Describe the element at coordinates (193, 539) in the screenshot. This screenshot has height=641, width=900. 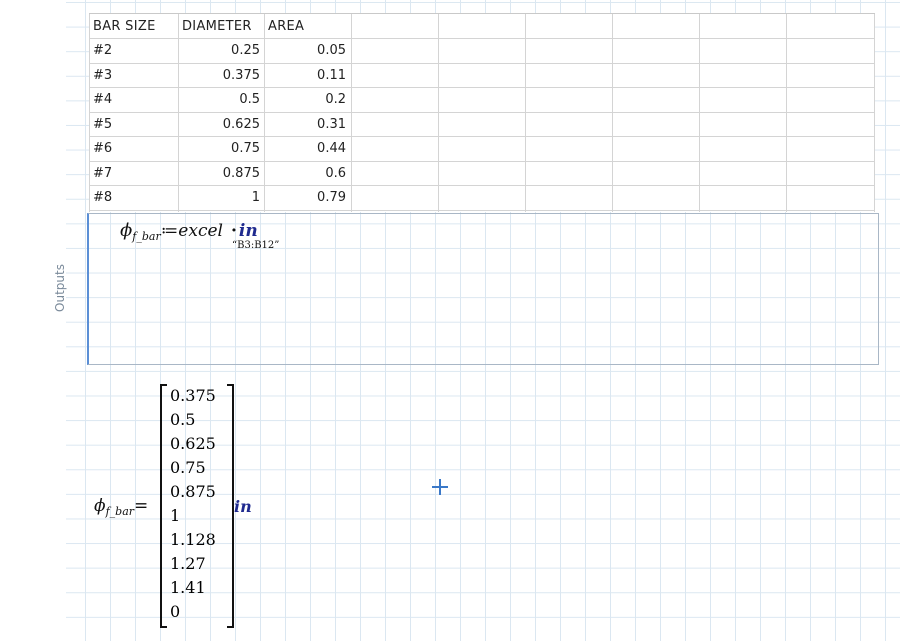
I see `matrix-value: 1.128` at that location.